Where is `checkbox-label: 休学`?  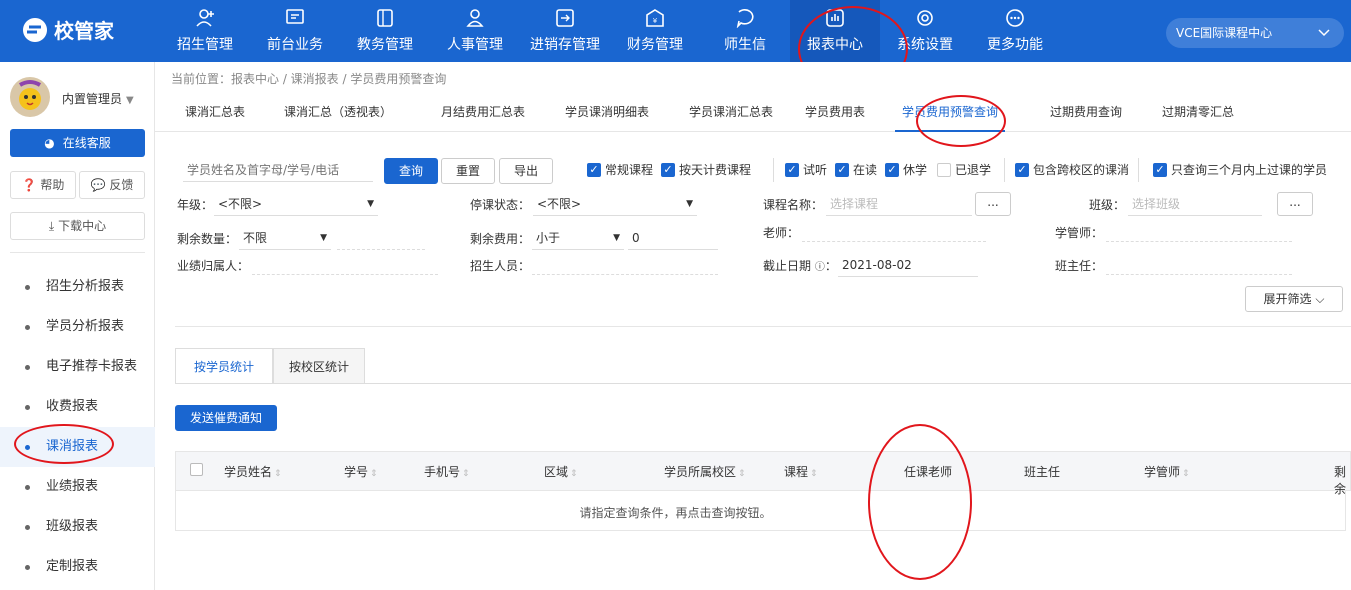
checkbox-label: 休学 is located at coordinates (915, 170).